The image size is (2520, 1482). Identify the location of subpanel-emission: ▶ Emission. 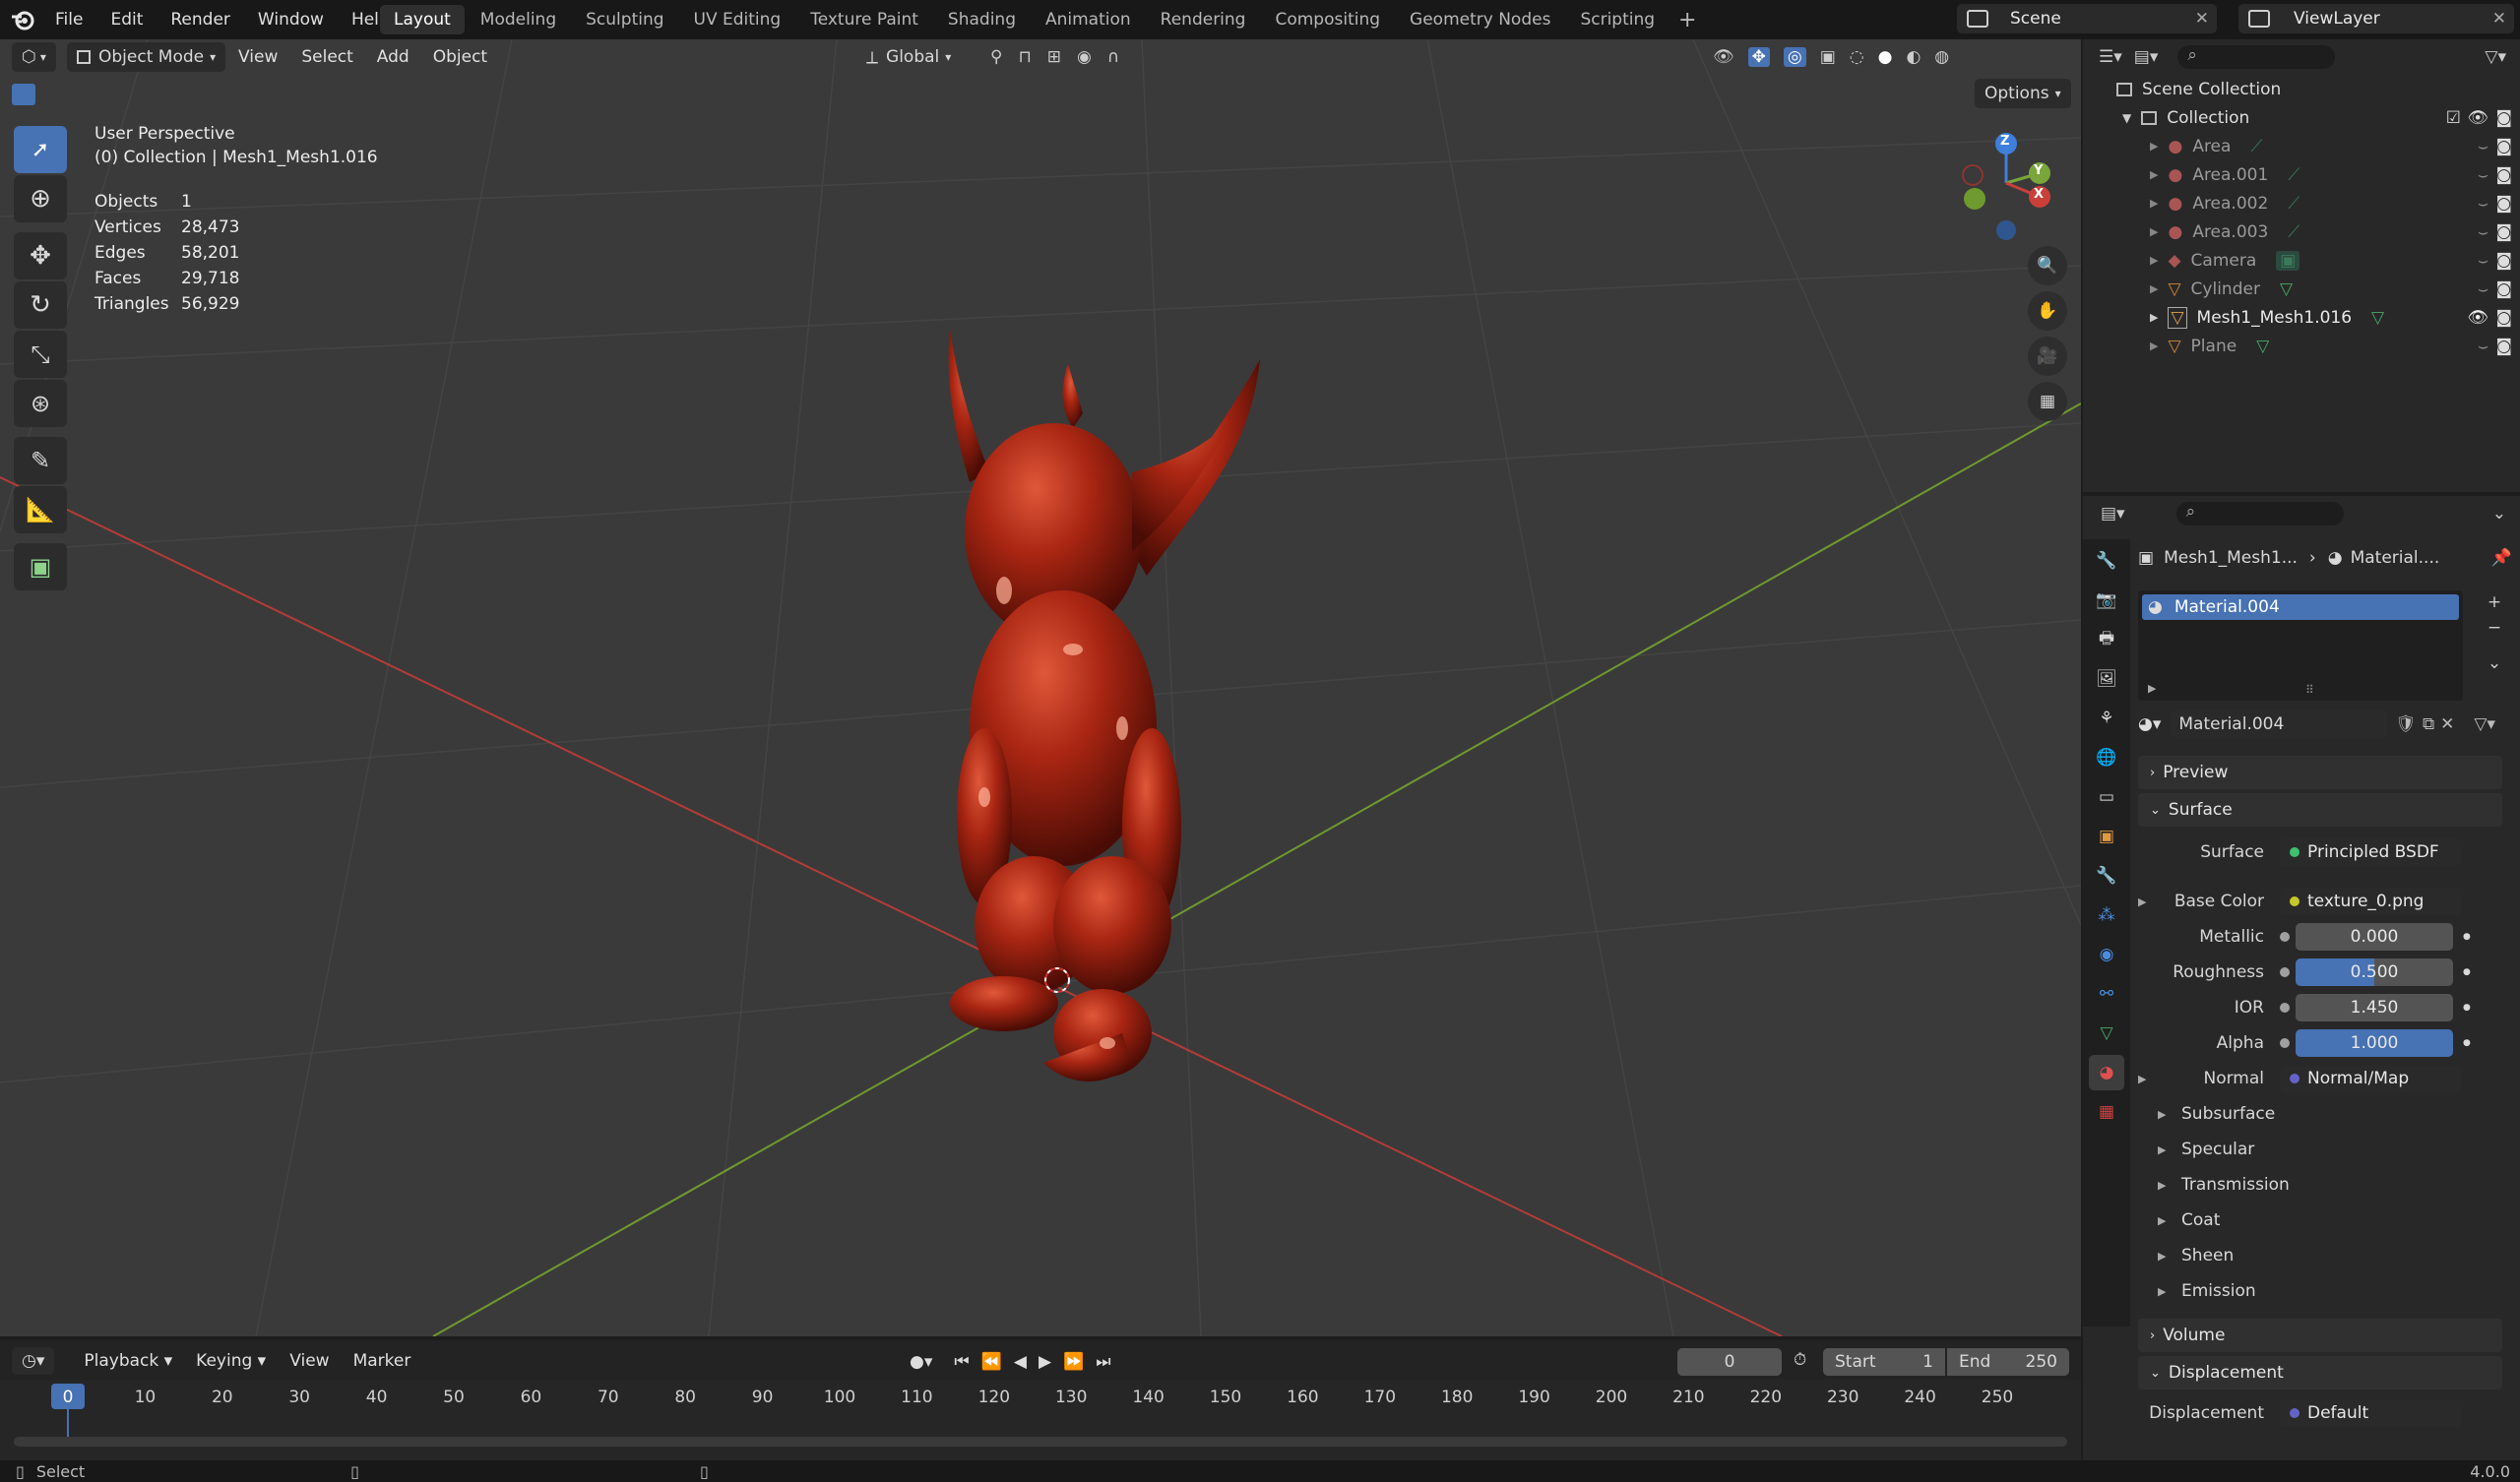
(2325, 1291).